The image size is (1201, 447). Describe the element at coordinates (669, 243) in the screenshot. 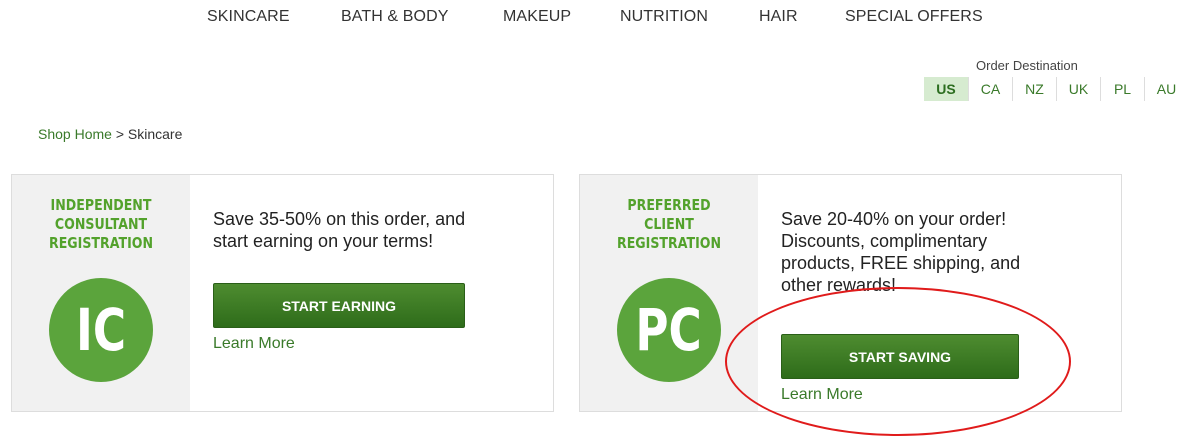

I see `pc-title-line-3: REGISTRATION` at that location.